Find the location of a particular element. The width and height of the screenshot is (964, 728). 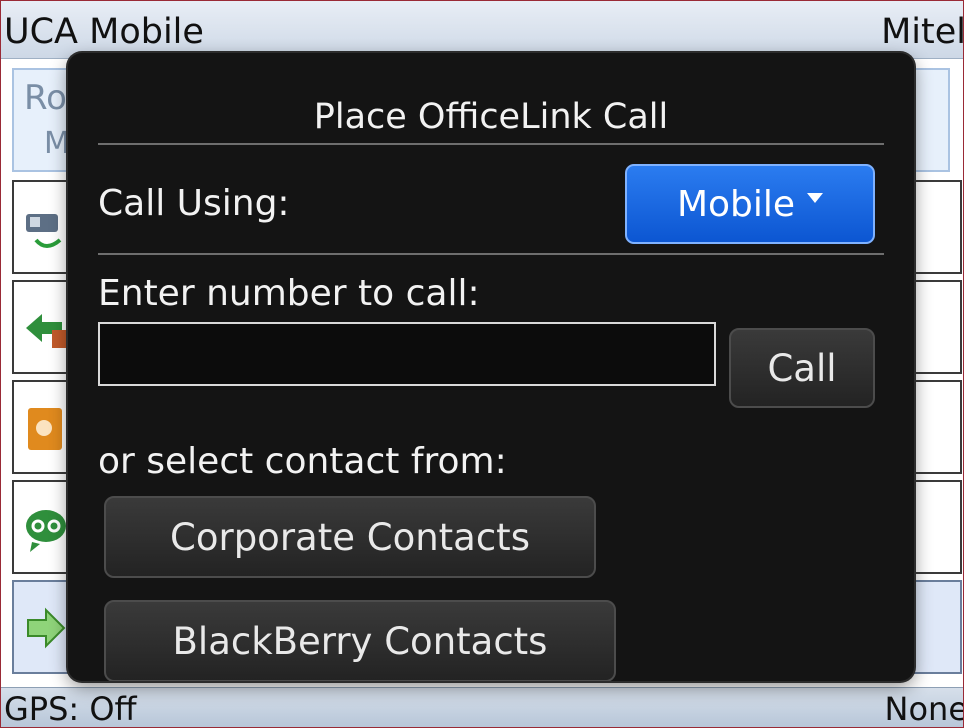

call-using-value: Mobile is located at coordinates (736, 204).